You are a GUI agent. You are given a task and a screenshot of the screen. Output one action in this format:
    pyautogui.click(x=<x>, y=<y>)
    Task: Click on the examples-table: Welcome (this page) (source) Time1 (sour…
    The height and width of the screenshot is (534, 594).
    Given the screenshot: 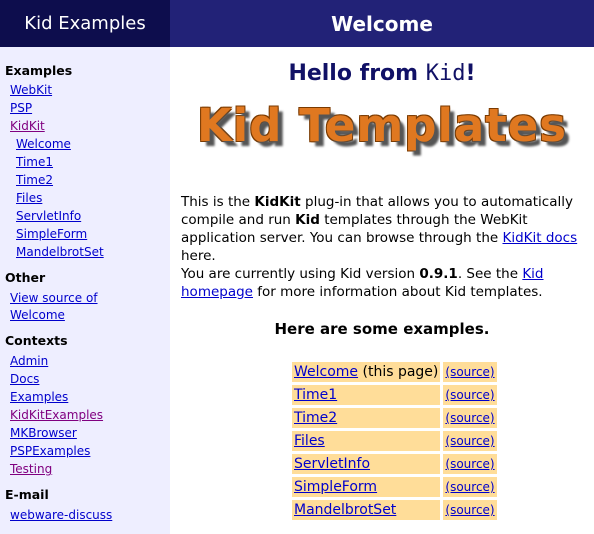 What is the action you would take?
    pyautogui.click(x=394, y=441)
    